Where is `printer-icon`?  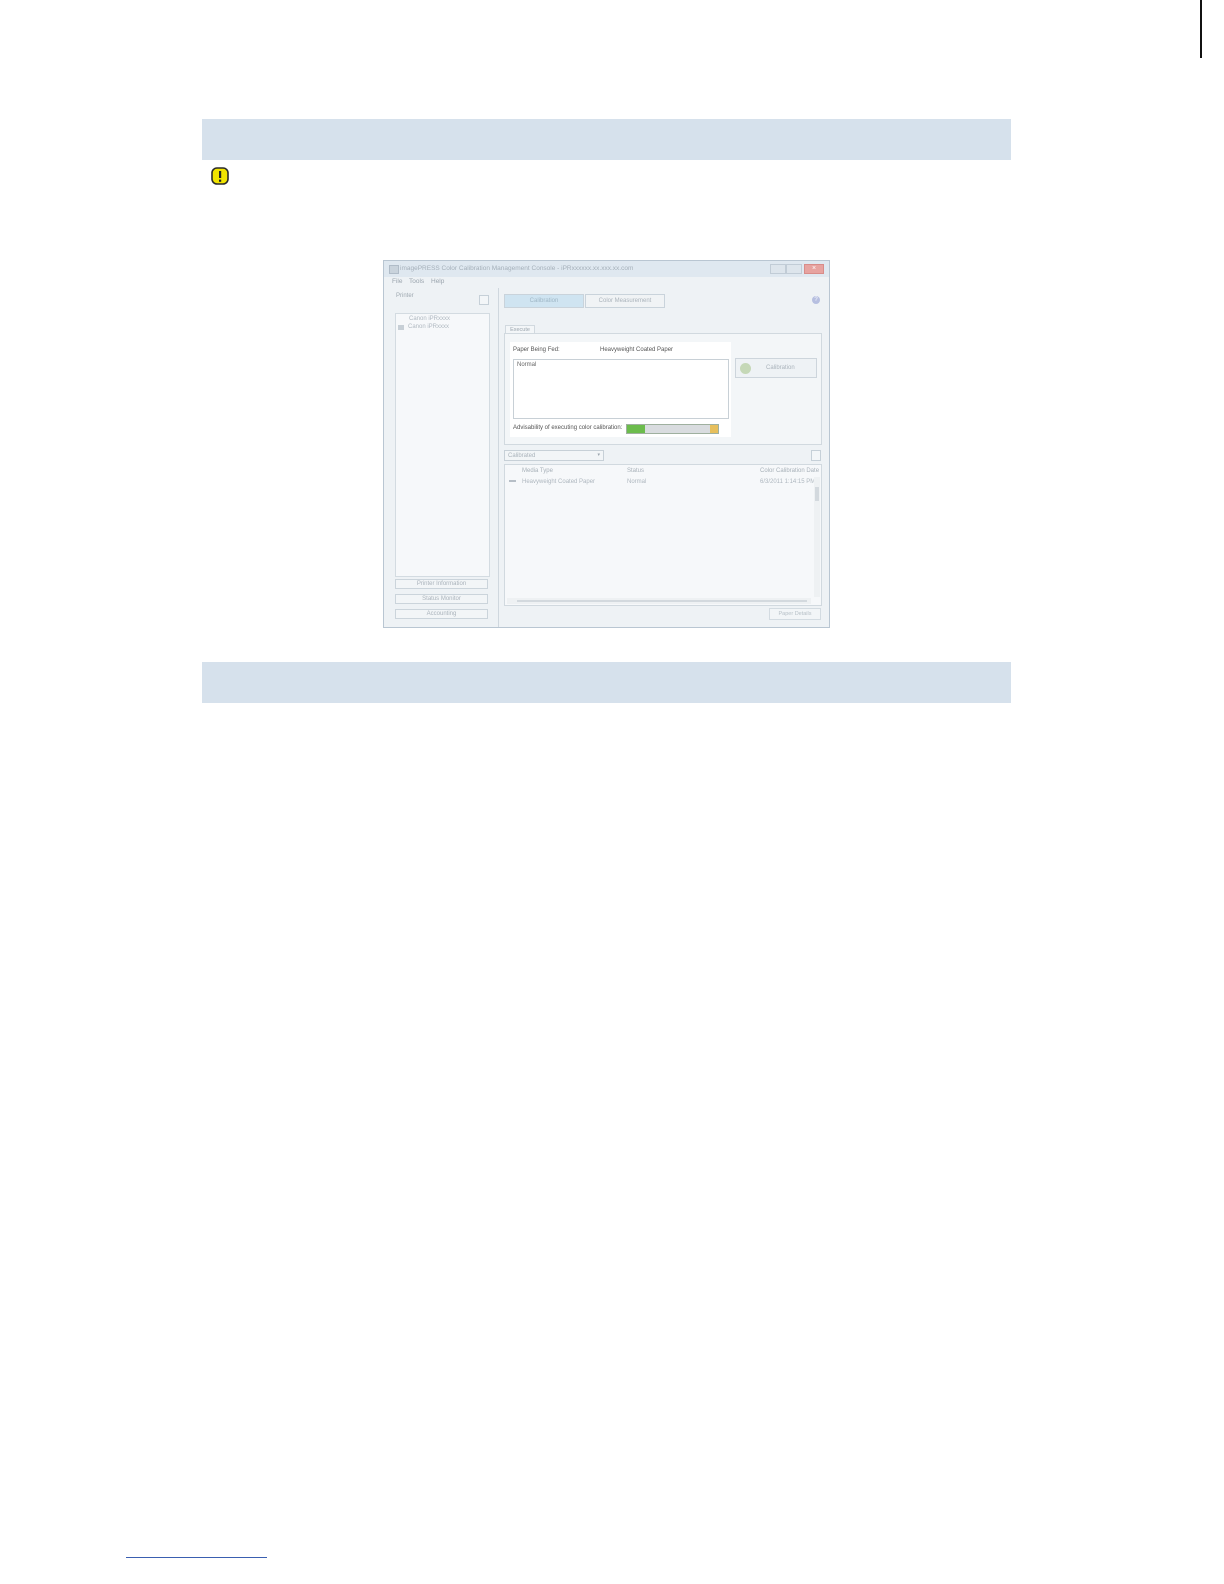
printer-icon is located at coordinates (401, 327).